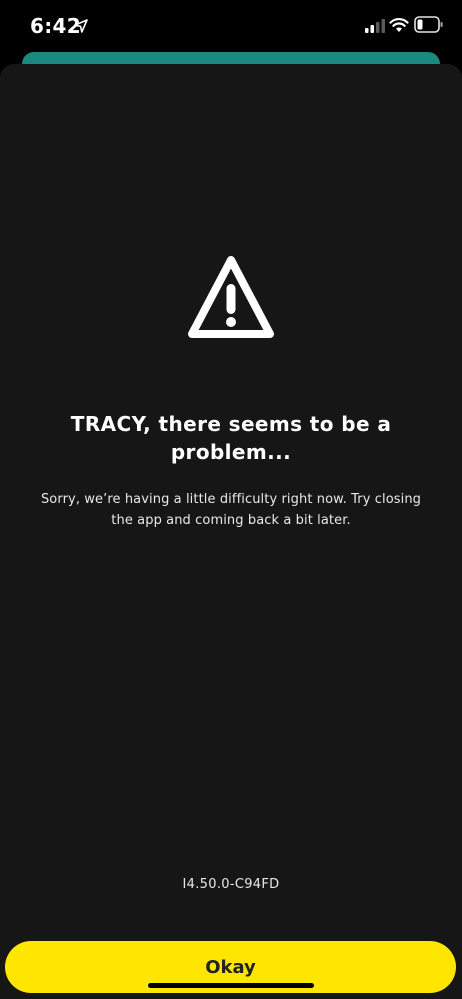 This screenshot has width=462, height=999. What do you see at coordinates (231, 27) in the screenshot?
I see `status-bar: 6:42` at bounding box center [231, 27].